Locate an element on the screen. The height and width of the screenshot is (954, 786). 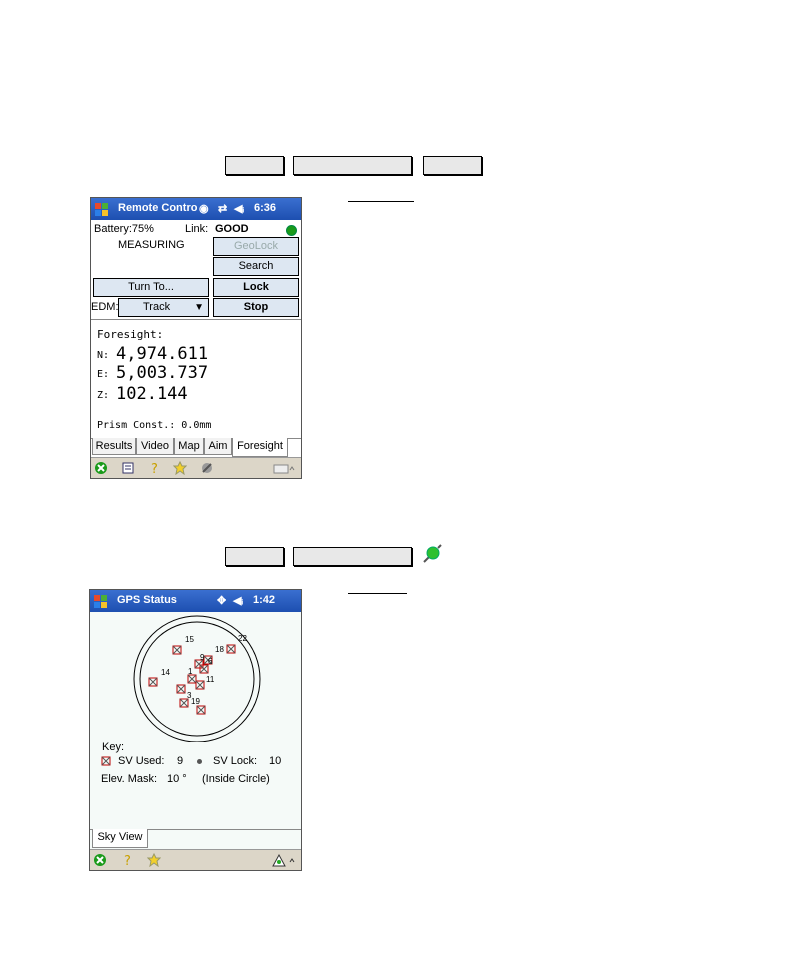
battery-status: Battery:75% is located at coordinates (124, 229).